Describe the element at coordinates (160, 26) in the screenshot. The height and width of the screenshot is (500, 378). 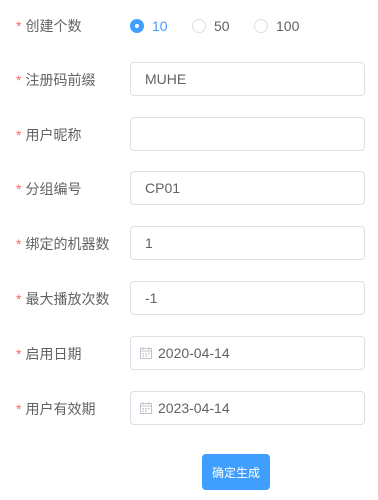
I see `radio-label: 10` at that location.